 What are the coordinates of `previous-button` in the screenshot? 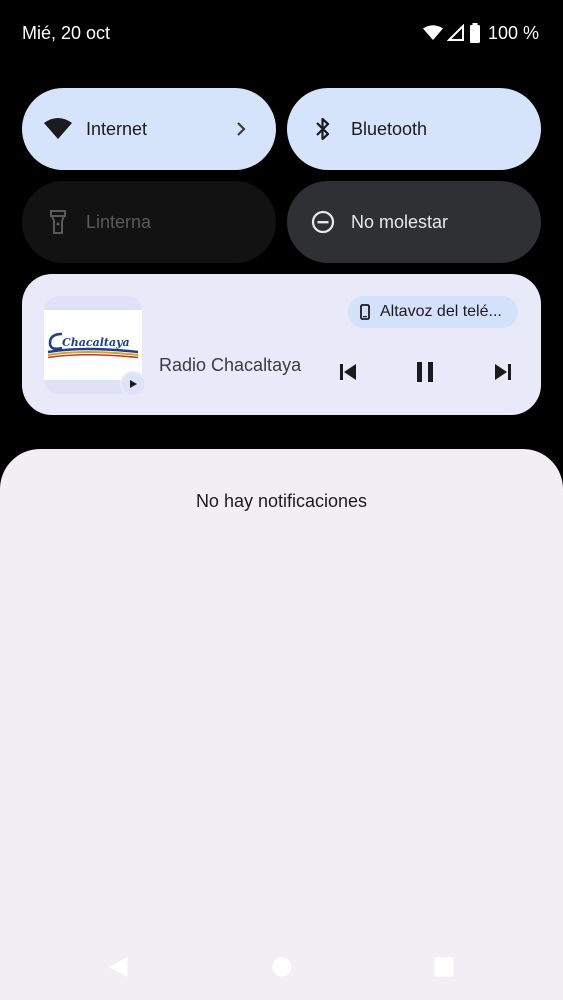 It's located at (348, 372).